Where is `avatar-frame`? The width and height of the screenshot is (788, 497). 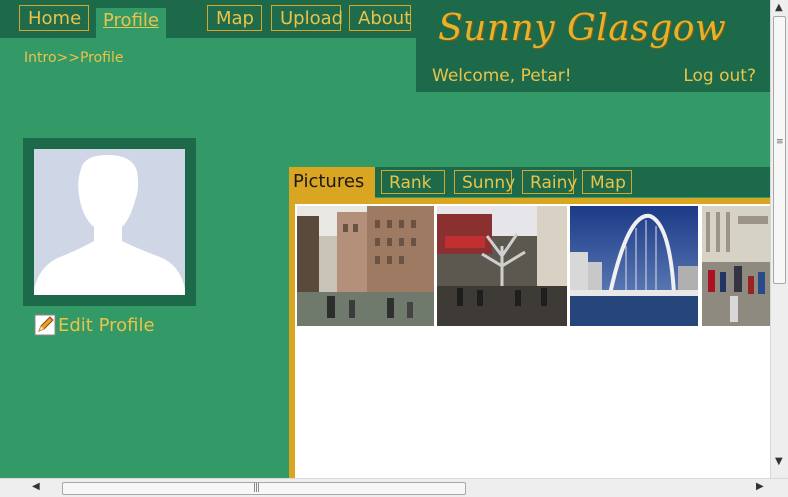
avatar-frame is located at coordinates (109, 222).